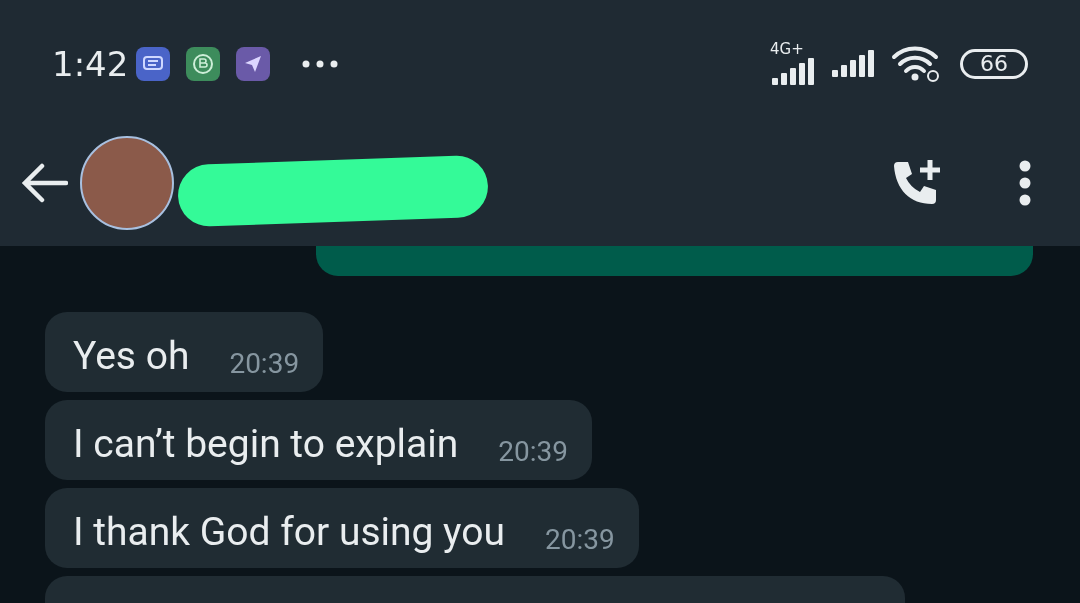 This screenshot has width=1080, height=603. Describe the element at coordinates (253, 64) in the screenshot. I see `send-app-icon` at that location.